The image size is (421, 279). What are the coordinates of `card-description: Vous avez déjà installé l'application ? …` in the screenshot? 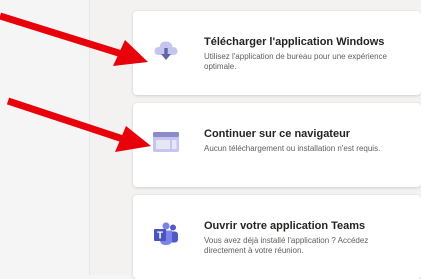 It's located at (286, 245).